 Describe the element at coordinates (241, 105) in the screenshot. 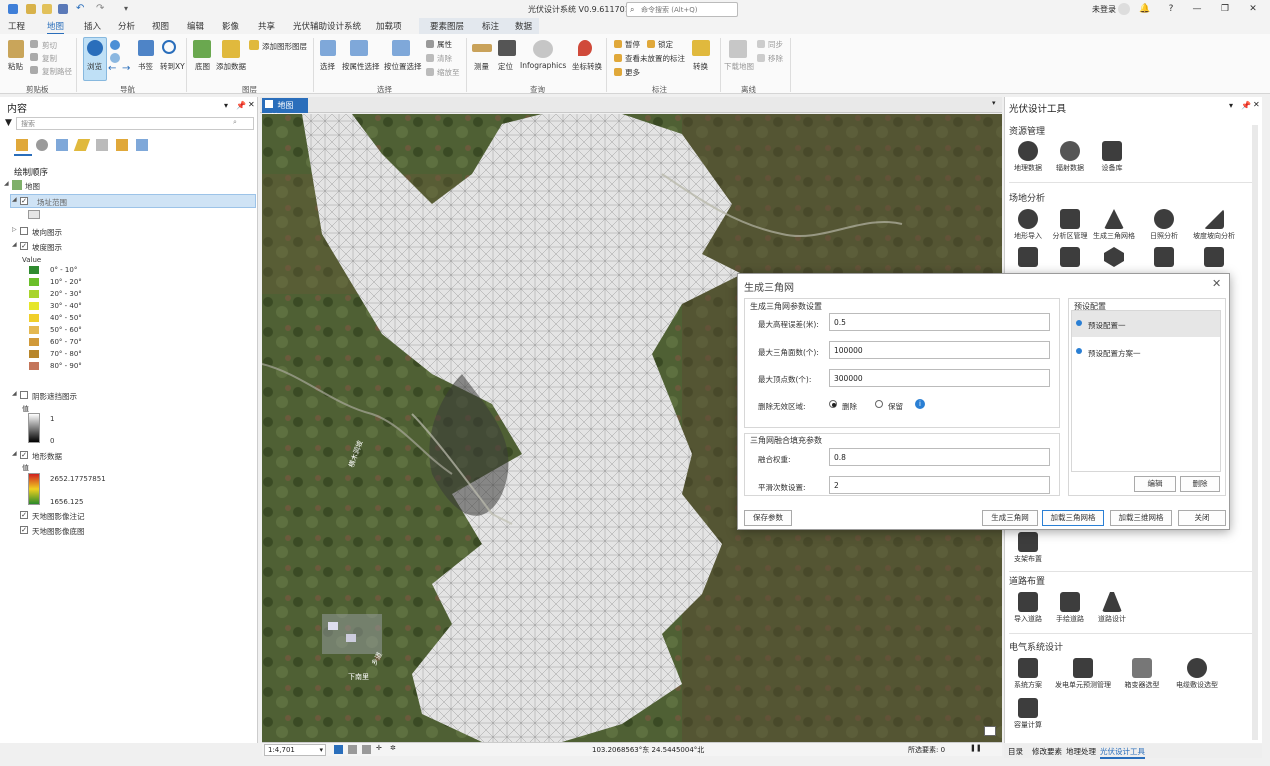

I see `pin-icon: 📌` at that location.